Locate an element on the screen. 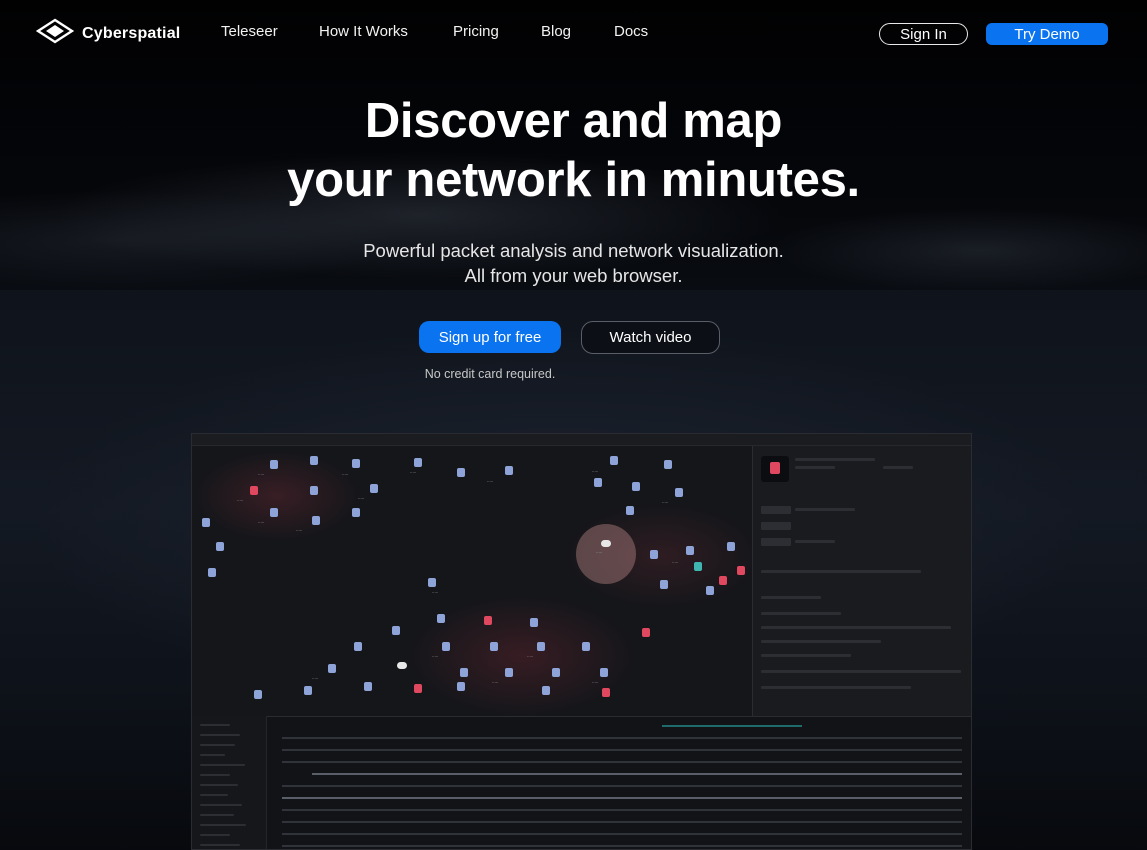  file-tree is located at coordinates (229, 782).